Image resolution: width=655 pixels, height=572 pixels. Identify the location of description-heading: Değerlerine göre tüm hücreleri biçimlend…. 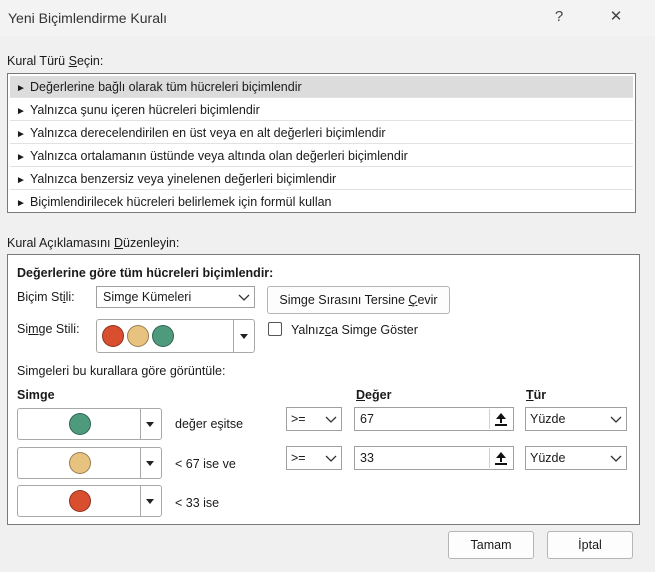
(145, 273).